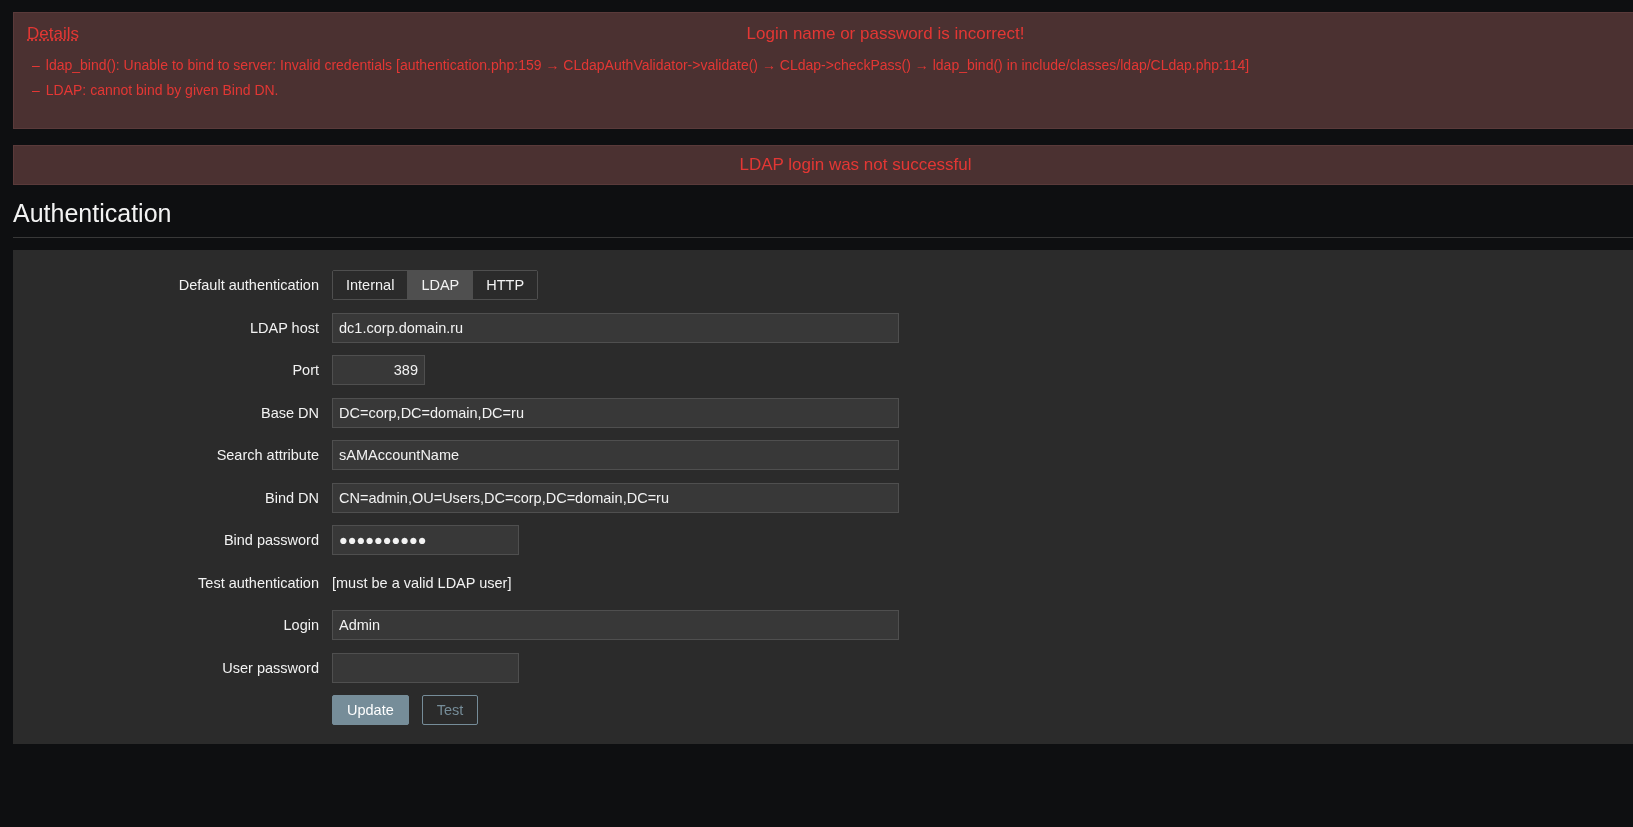 Image resolution: width=1633 pixels, height=827 pixels. I want to click on field-label: User password, so click(270, 667).